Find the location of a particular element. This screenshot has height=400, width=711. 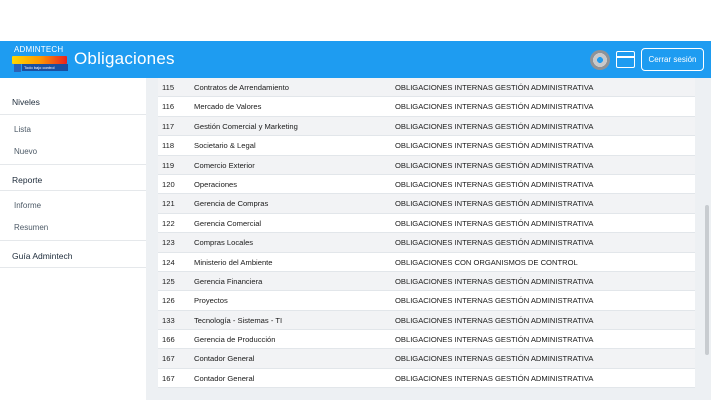

admintech-logo: ADMINTECH Todo bajo control is located at coordinates (39, 59).